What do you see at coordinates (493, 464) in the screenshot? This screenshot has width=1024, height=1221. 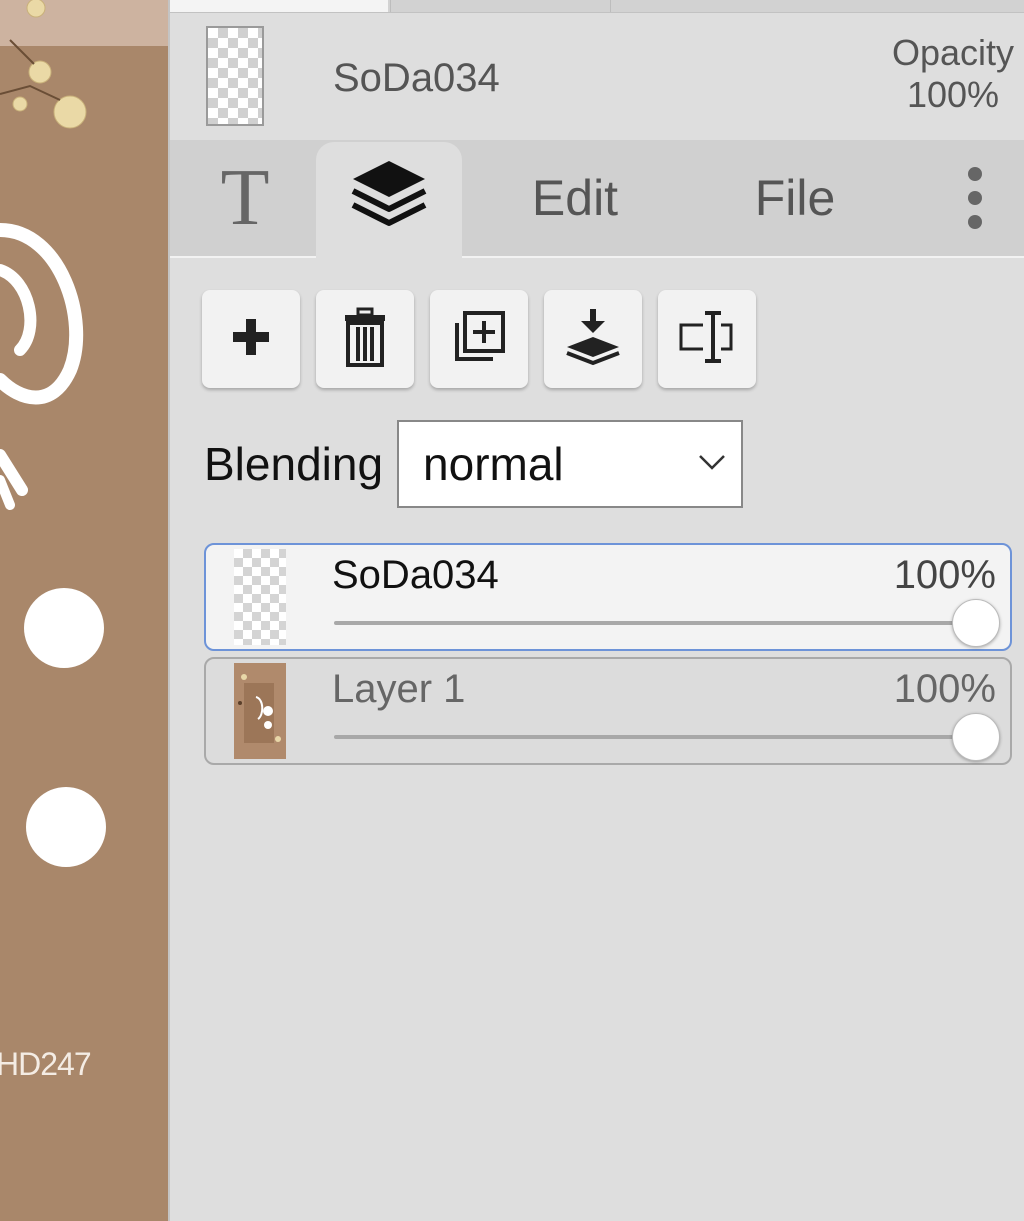 I see `blending-select-value: normal` at bounding box center [493, 464].